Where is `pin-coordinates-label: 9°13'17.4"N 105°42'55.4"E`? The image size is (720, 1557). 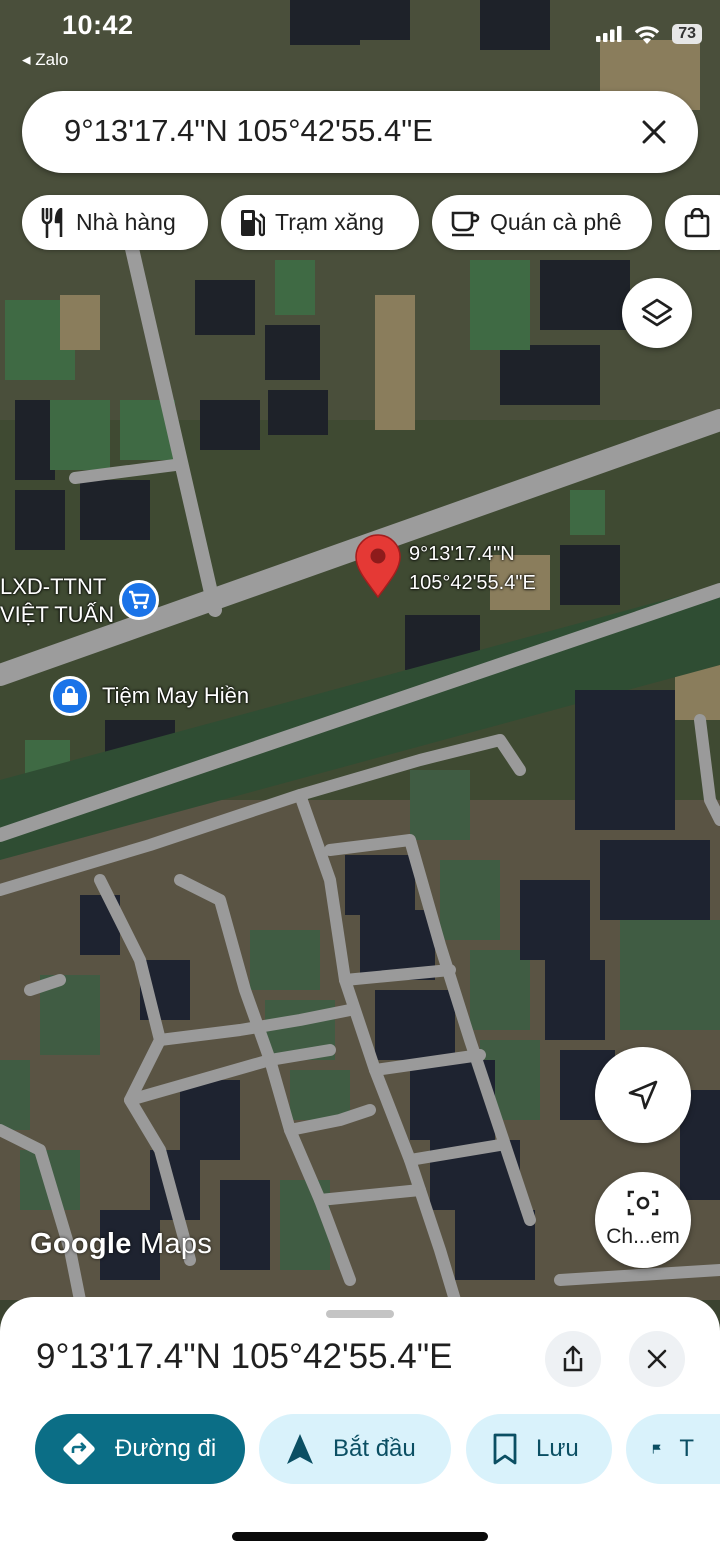 pin-coordinates-label: 9°13'17.4"N 105°42'55.4"E is located at coordinates (472, 569).